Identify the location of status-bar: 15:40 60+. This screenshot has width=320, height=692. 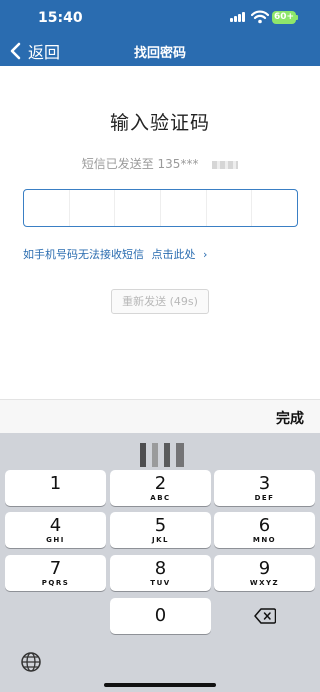
(160, 17).